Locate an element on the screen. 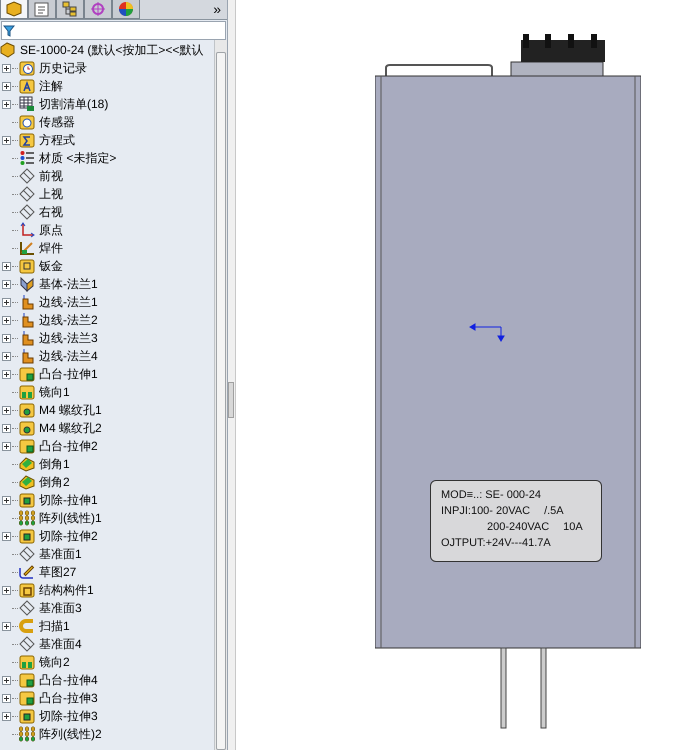  tree-item: 镜向2 is located at coordinates (54, 662).